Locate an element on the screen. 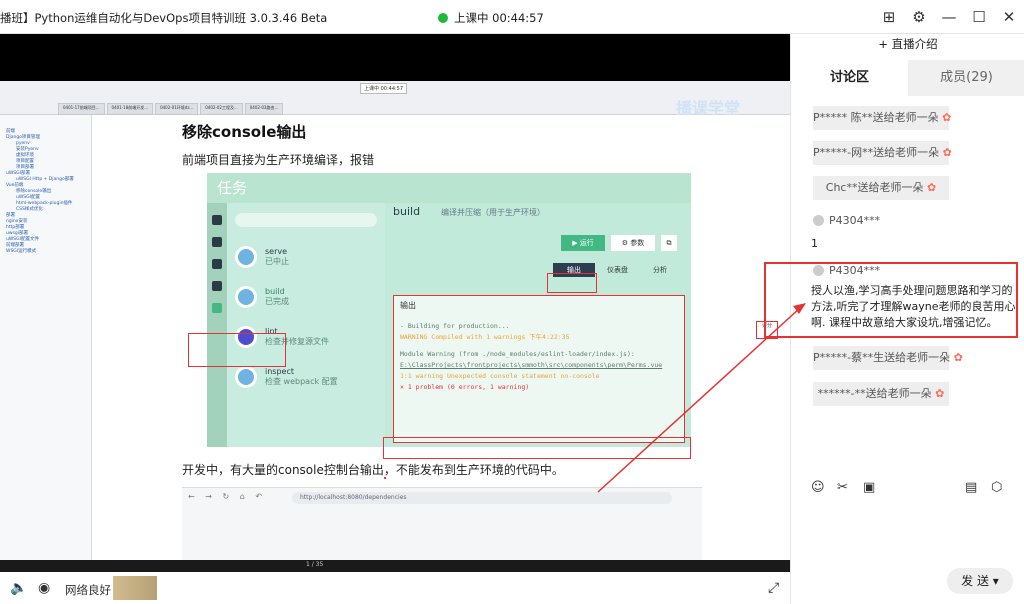 The image size is (1024, 604). chat-user: P4304*** is located at coordinates (846, 220).